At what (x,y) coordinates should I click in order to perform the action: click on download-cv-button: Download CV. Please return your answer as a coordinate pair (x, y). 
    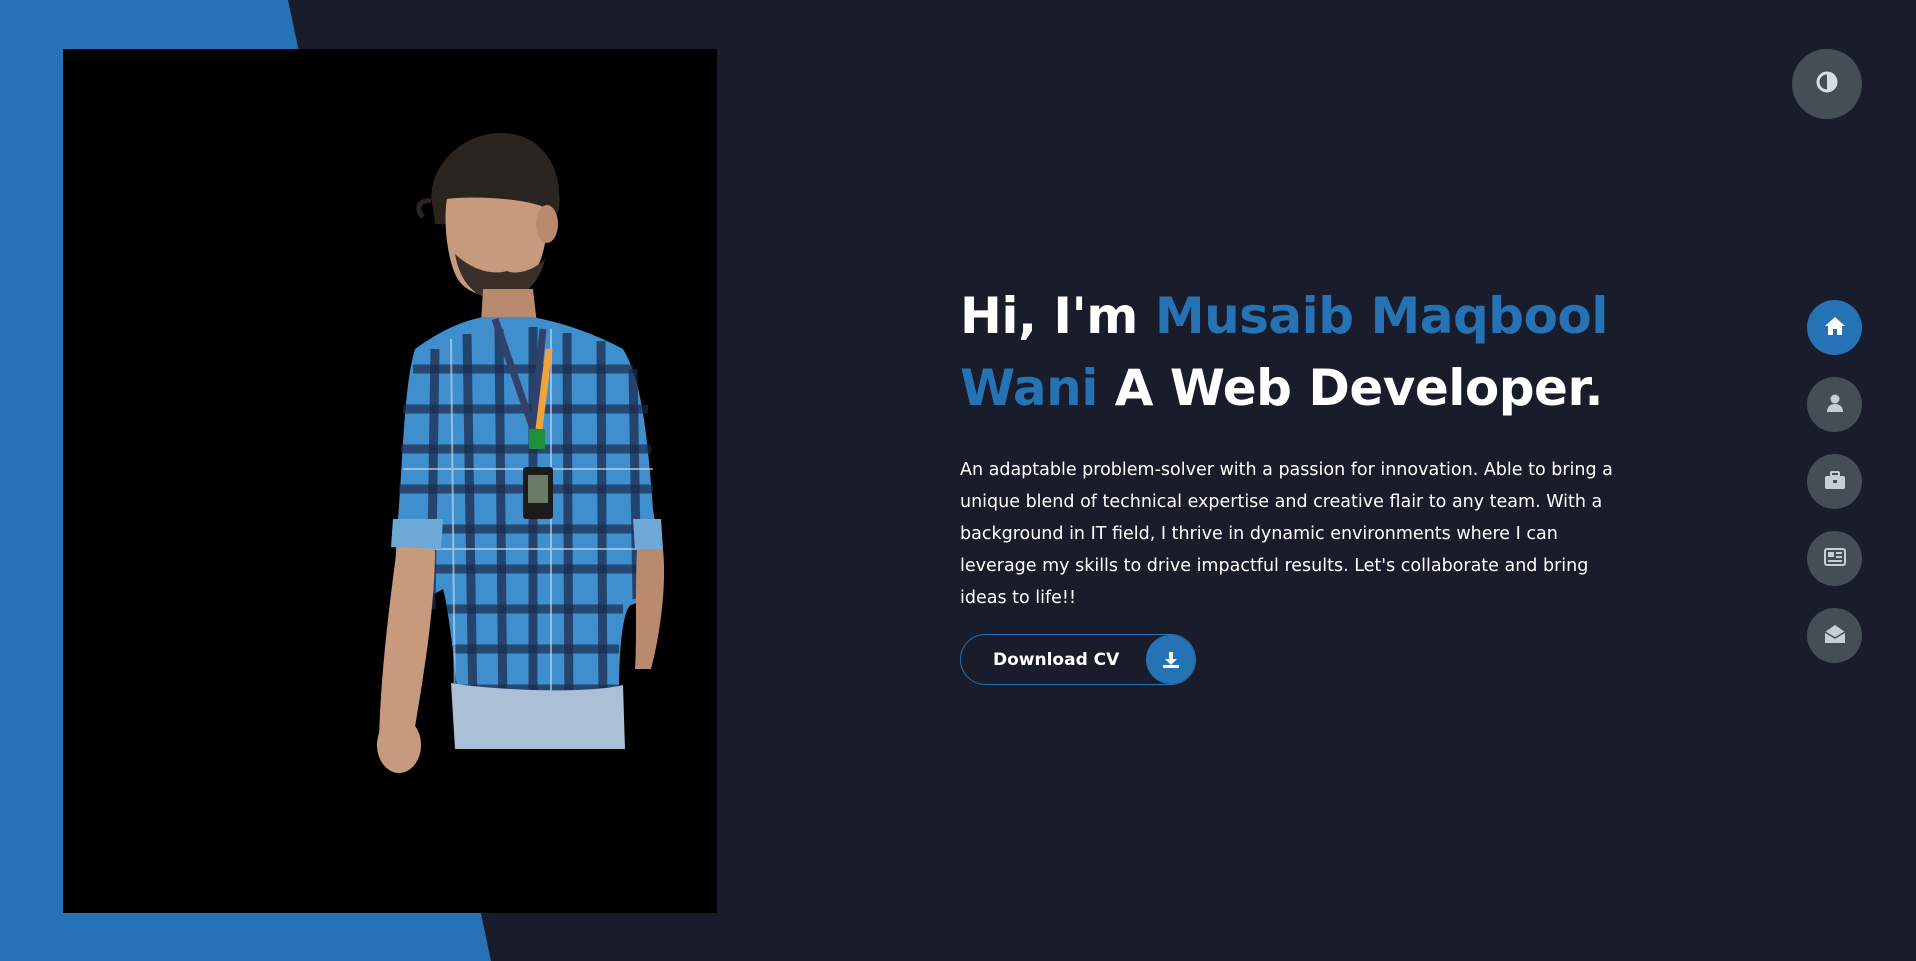
    Looking at the image, I should click on (1078, 659).